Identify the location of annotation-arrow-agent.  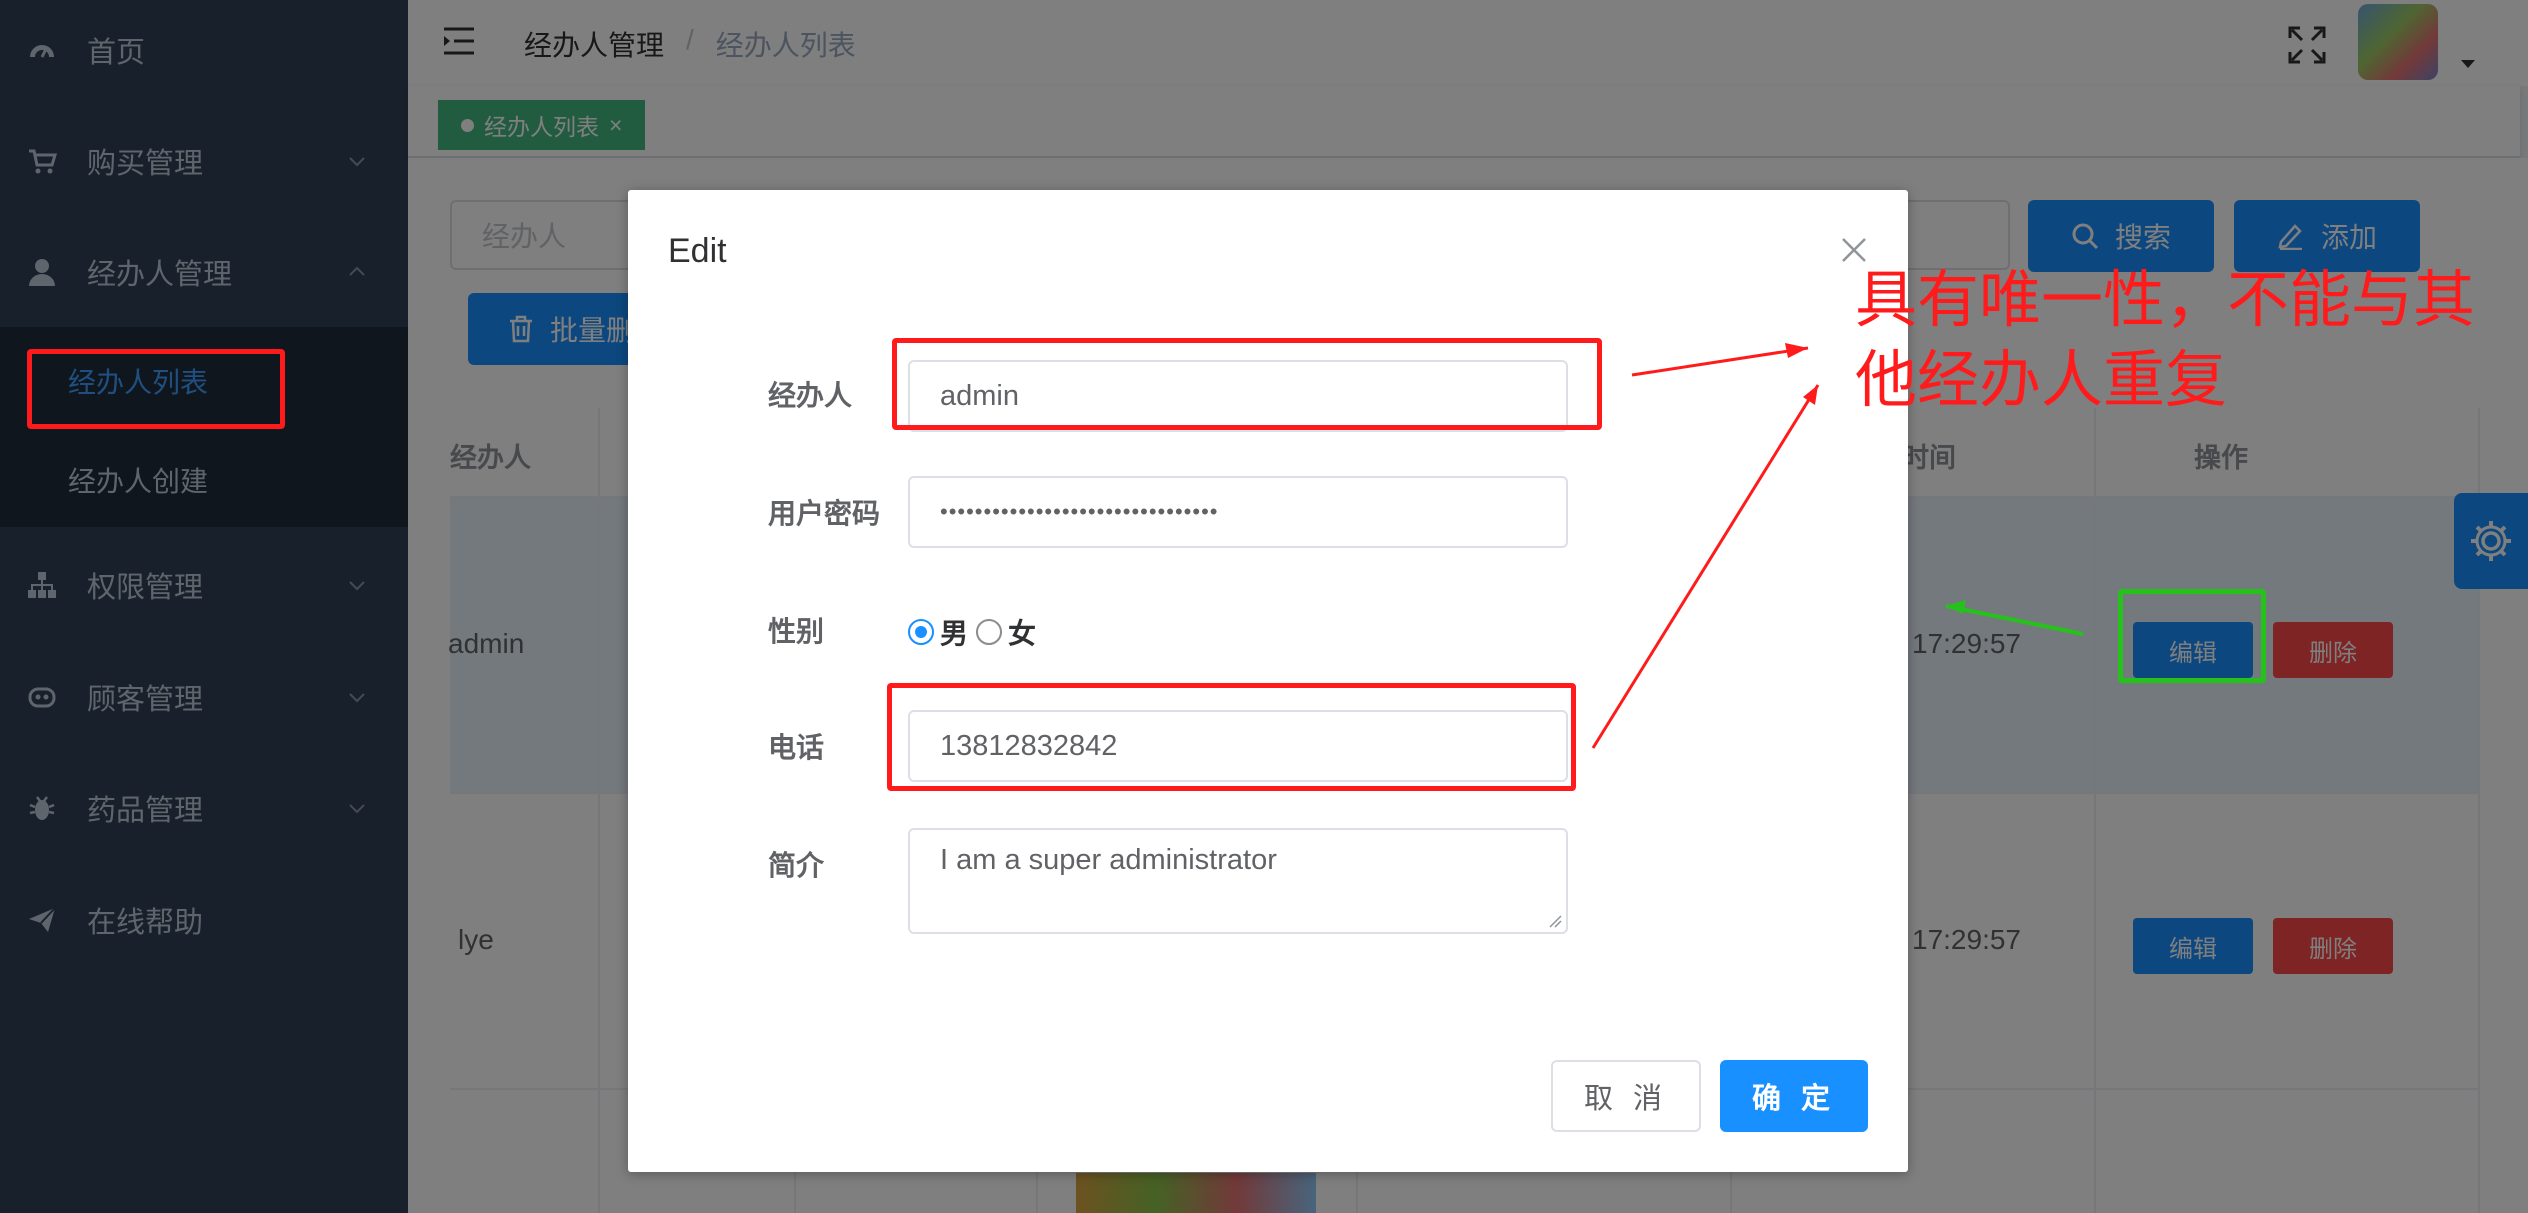
(1720, 361).